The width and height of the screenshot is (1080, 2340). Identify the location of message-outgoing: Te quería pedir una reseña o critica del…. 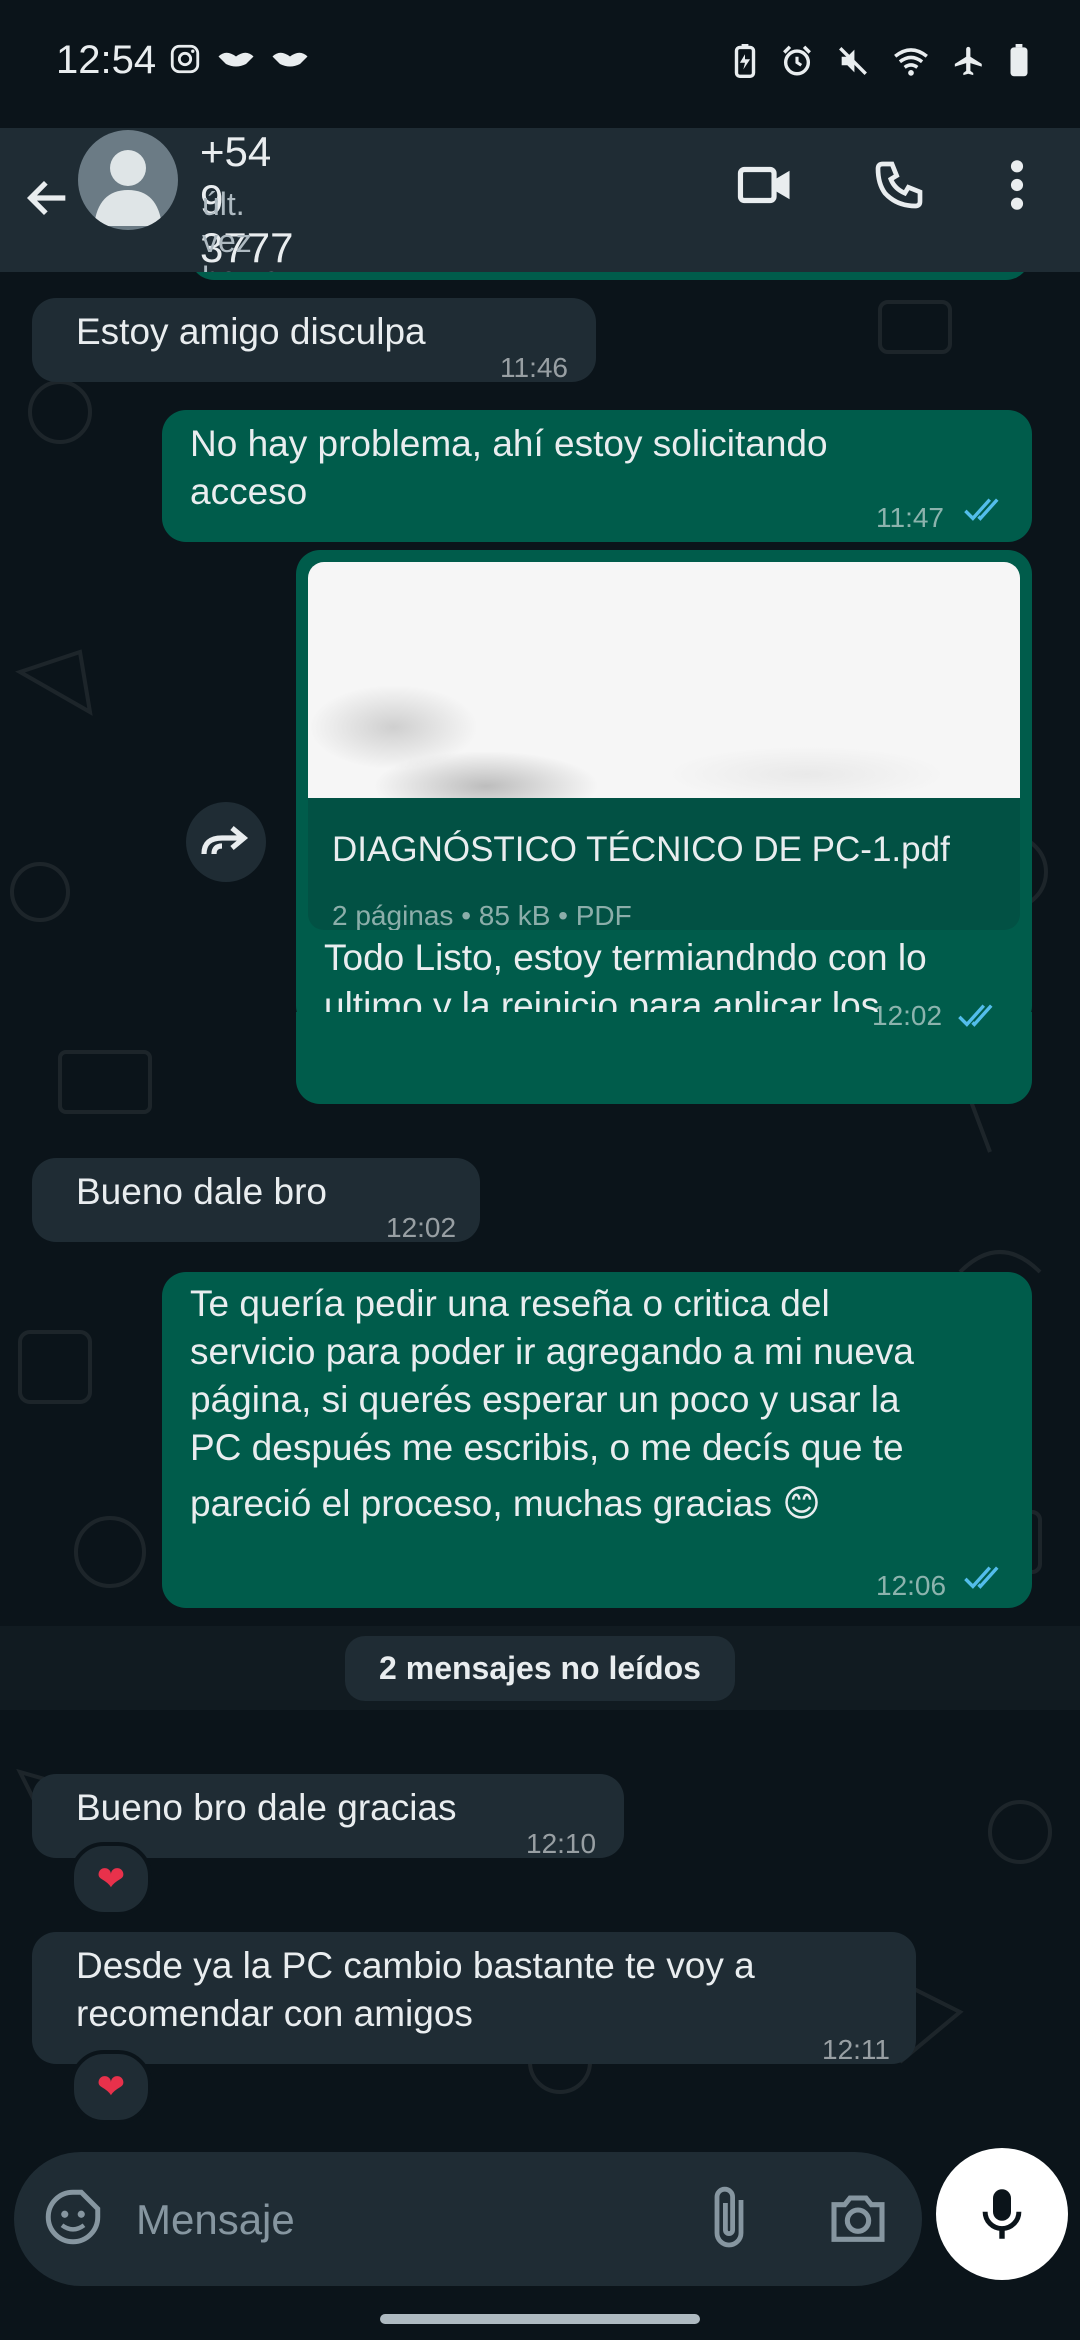
(597, 1440).